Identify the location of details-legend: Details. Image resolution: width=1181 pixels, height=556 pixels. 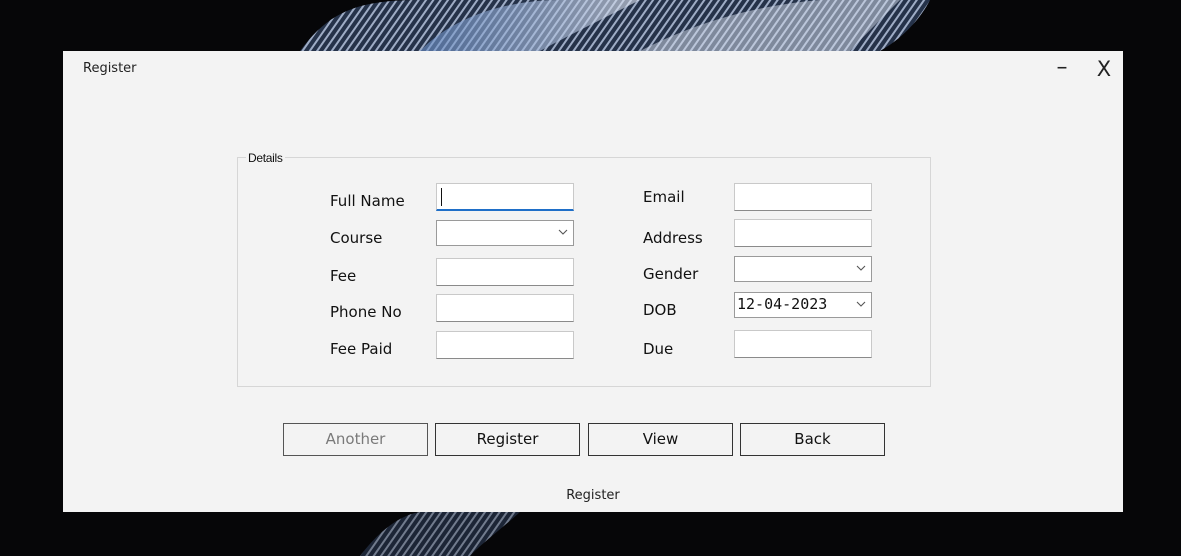
(265, 158).